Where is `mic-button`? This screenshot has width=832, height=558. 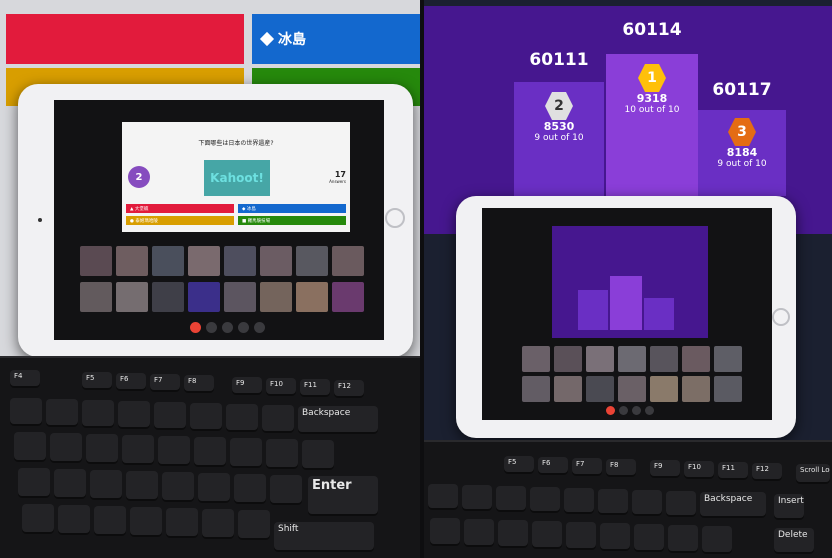
mic-button is located at coordinates (227, 327).